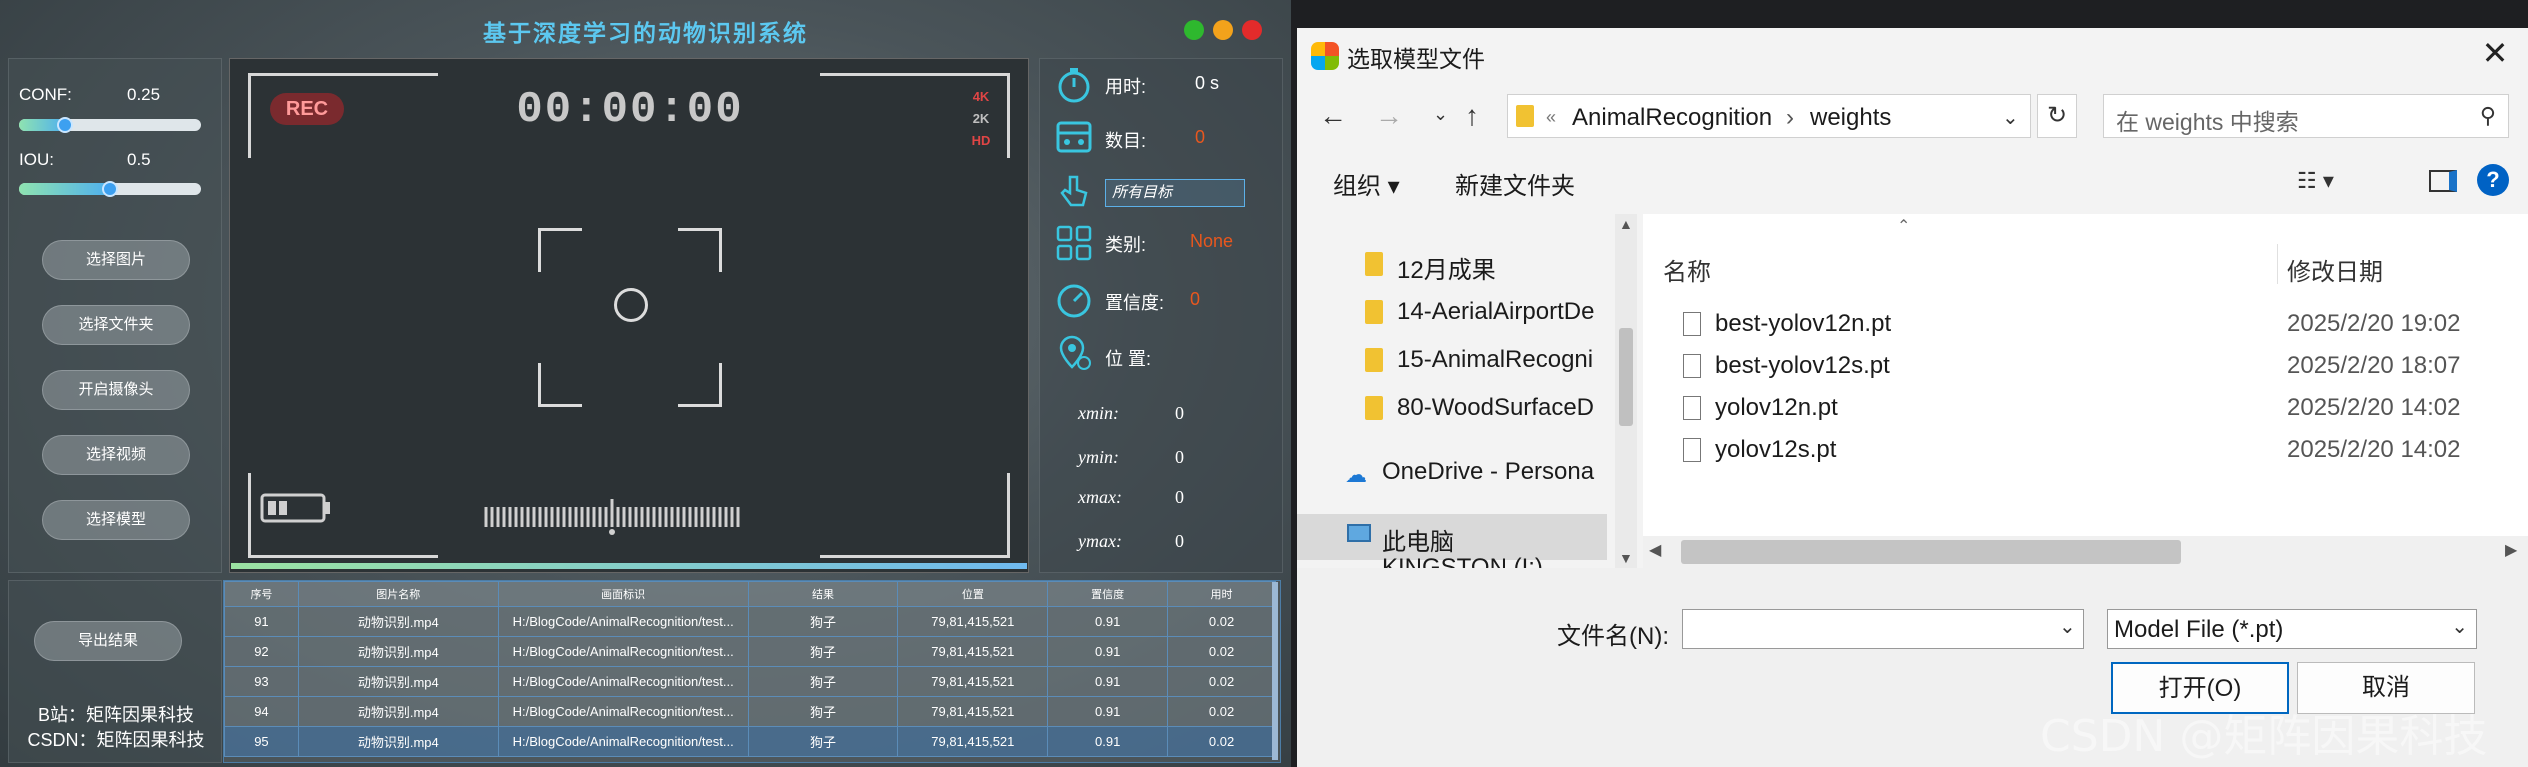 The width and height of the screenshot is (2528, 767). I want to click on close-button, so click(1252, 30).